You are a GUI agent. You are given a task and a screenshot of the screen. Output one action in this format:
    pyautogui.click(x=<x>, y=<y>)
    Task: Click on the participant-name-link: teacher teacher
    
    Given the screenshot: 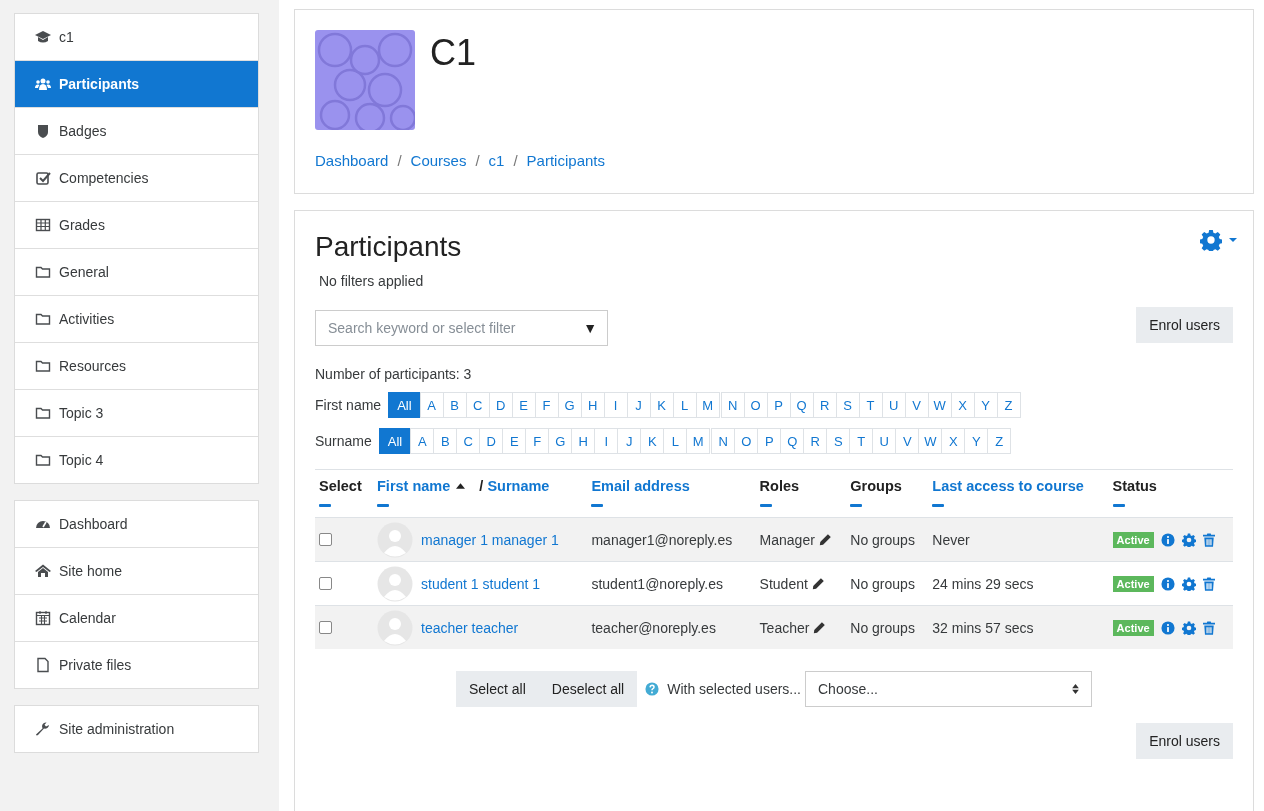 What is the action you would take?
    pyautogui.click(x=470, y=627)
    